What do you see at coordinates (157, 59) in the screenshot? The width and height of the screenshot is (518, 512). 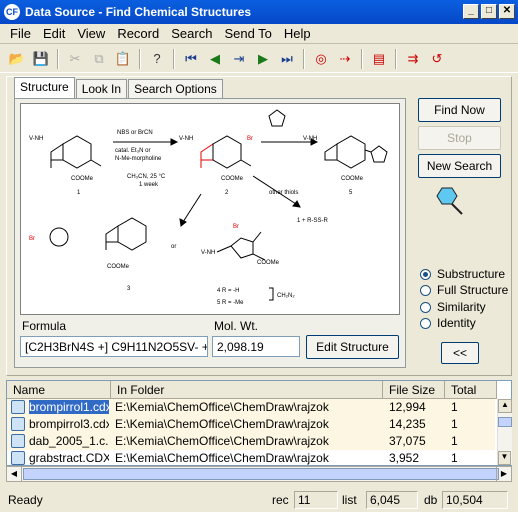 I see `help-icon: ?` at bounding box center [157, 59].